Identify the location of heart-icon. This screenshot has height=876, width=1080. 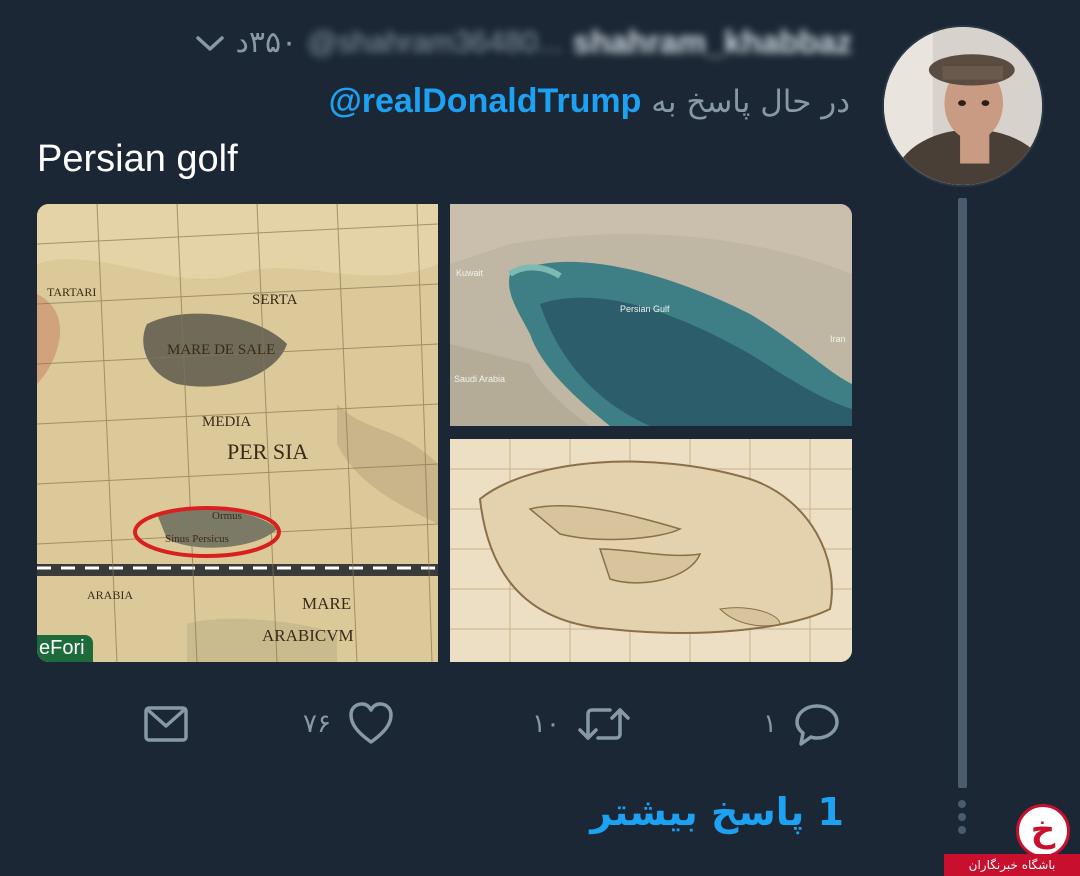
(371, 723).